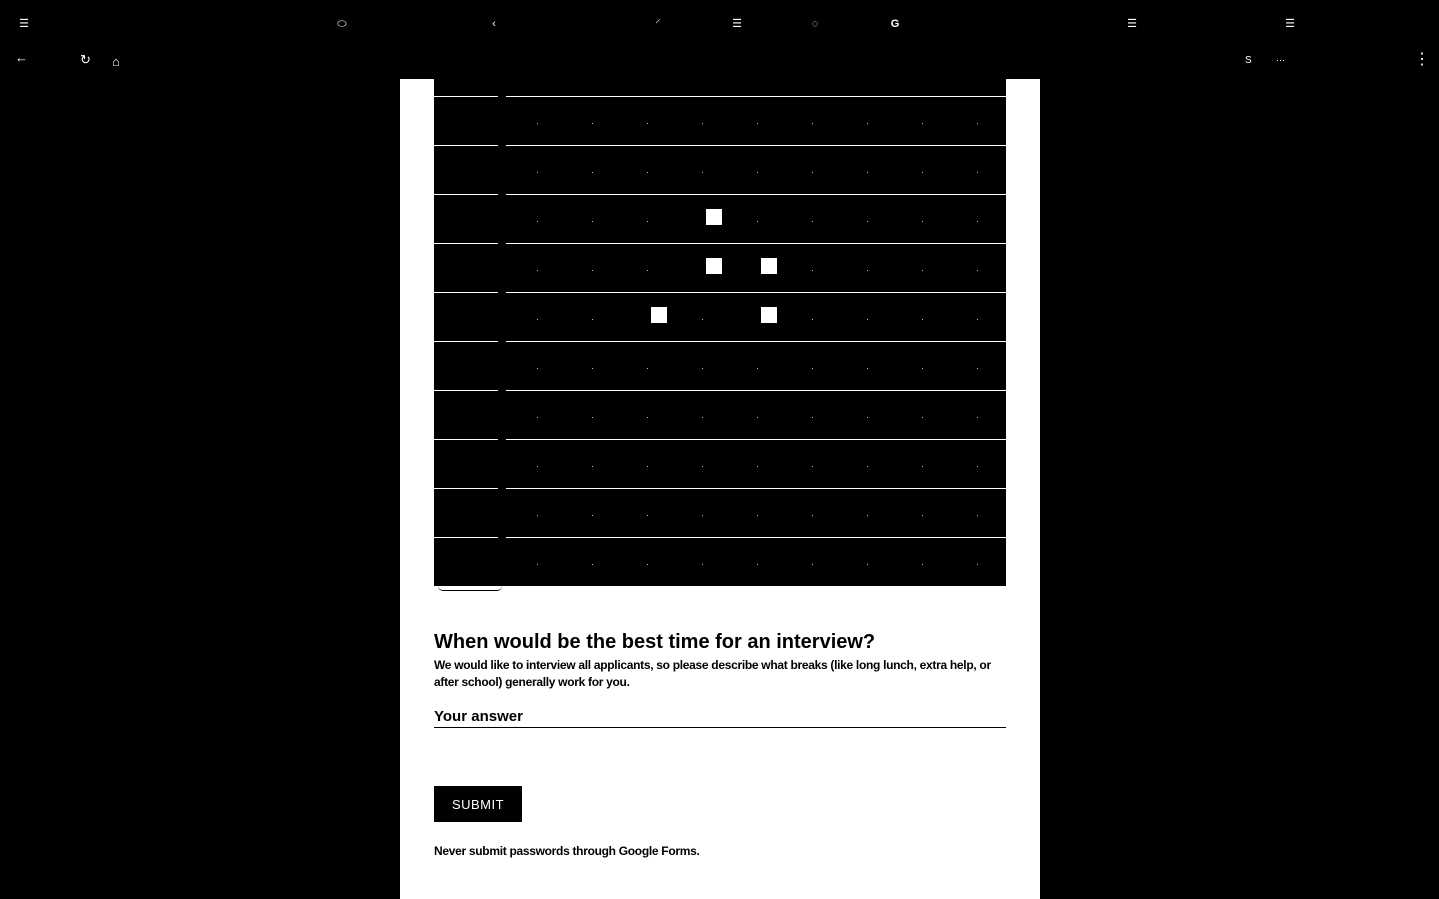  What do you see at coordinates (478, 804) in the screenshot?
I see `submit-button: SUBMIT` at bounding box center [478, 804].